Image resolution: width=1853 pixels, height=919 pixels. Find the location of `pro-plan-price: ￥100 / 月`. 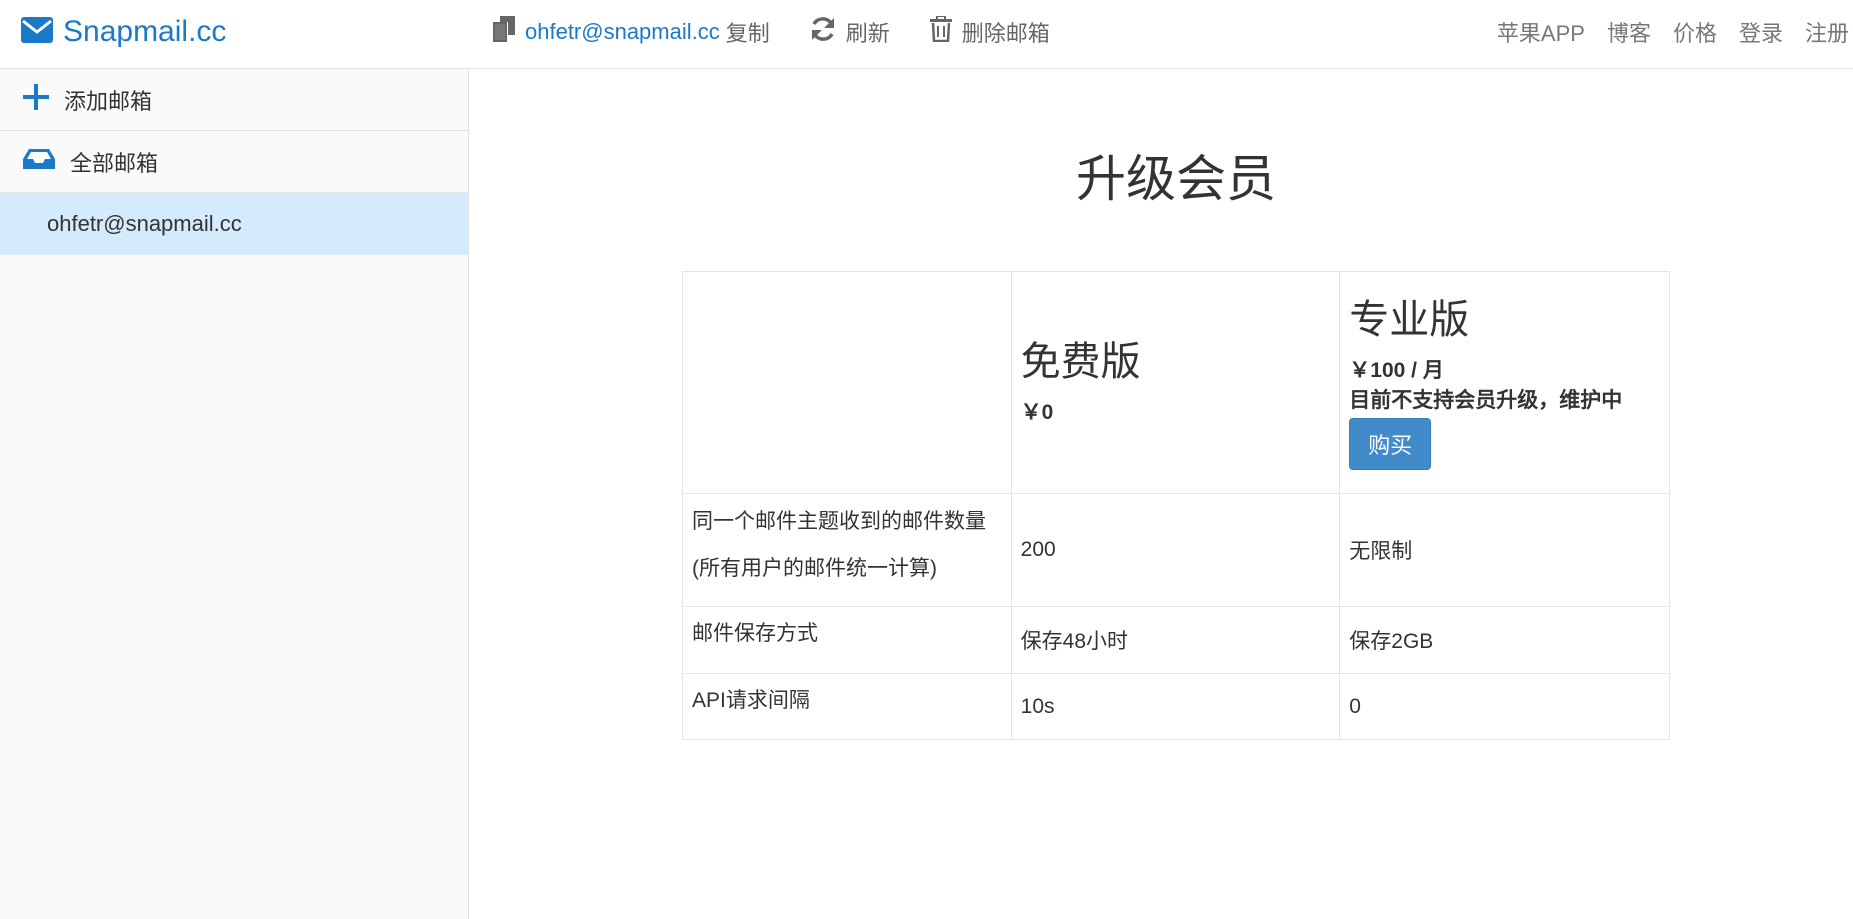

pro-plan-price: ￥100 / 月 is located at coordinates (1396, 370).